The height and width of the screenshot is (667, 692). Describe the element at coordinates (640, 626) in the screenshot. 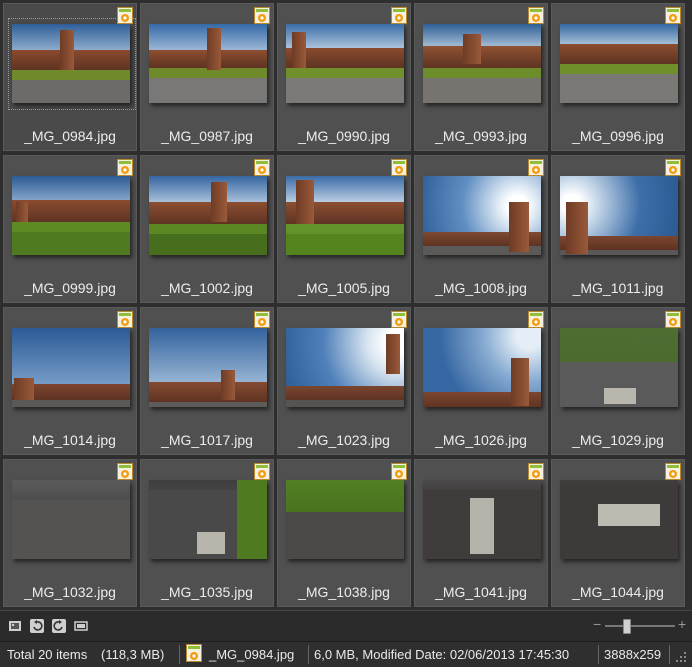

I see `zoom-slider` at that location.